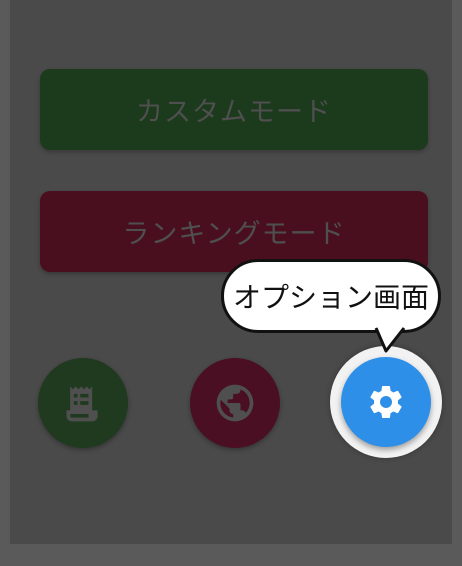  I want to click on options-tooltip: オプション画面, so click(331, 296).